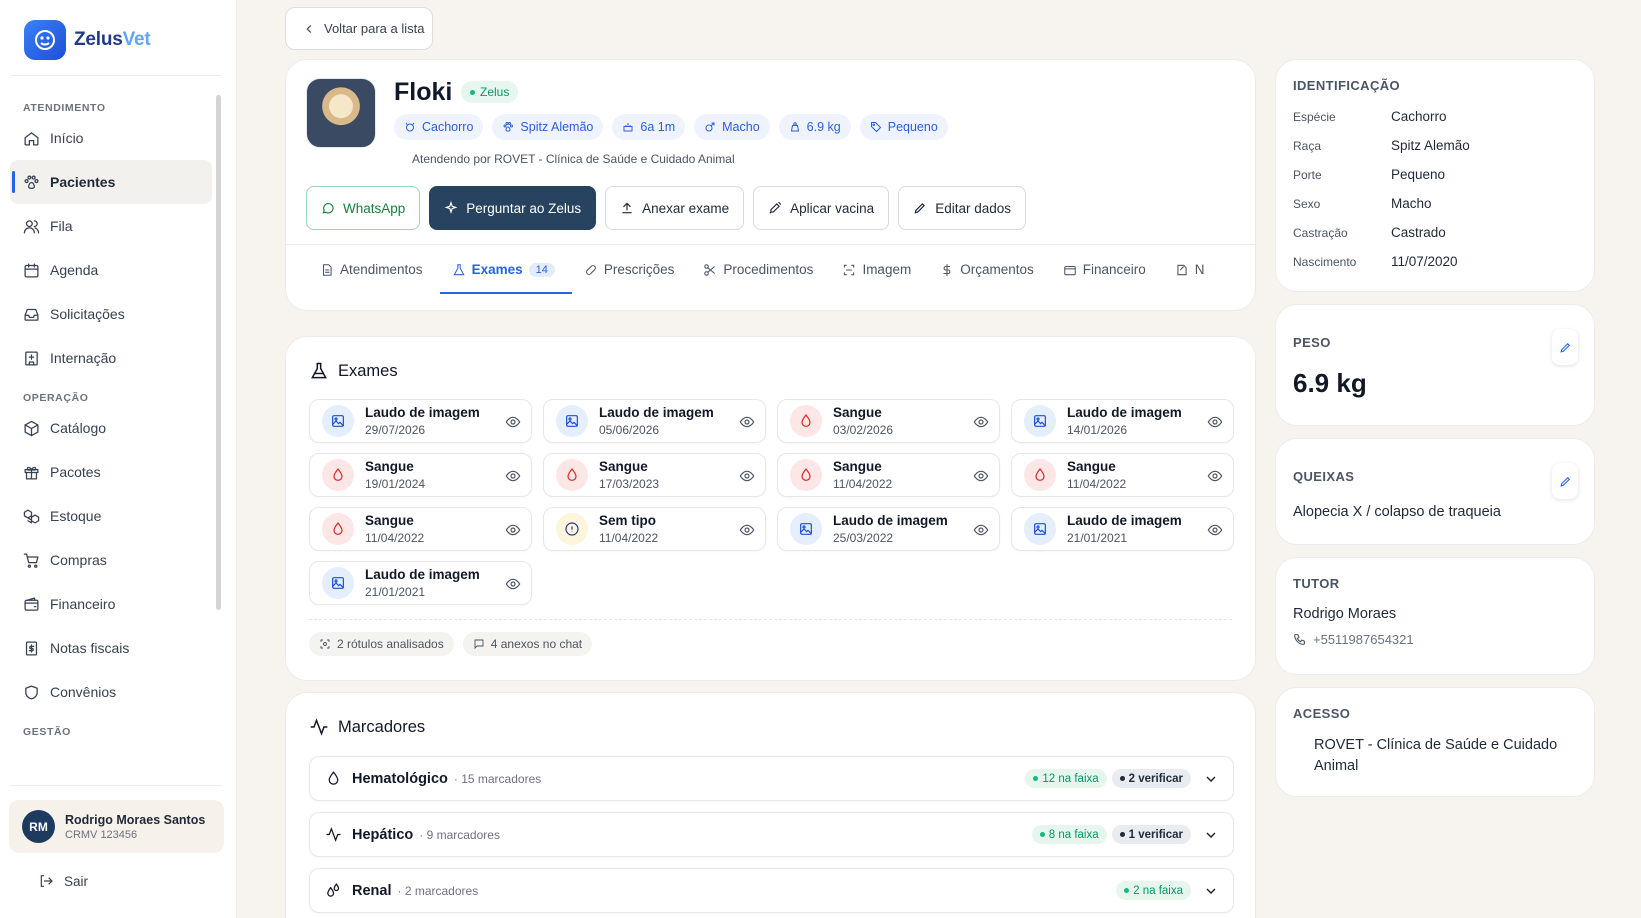  Describe the element at coordinates (111, 314) in the screenshot. I see `sidebar-item-solicitacoes: Solicitações` at that location.